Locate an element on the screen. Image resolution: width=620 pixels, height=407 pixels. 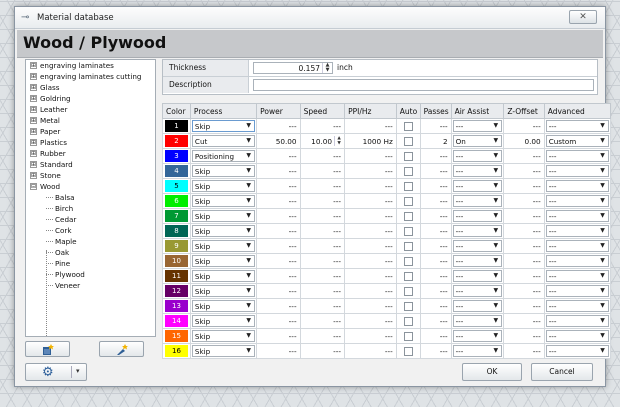
color-swatch: 8 is located at coordinates (176, 231).